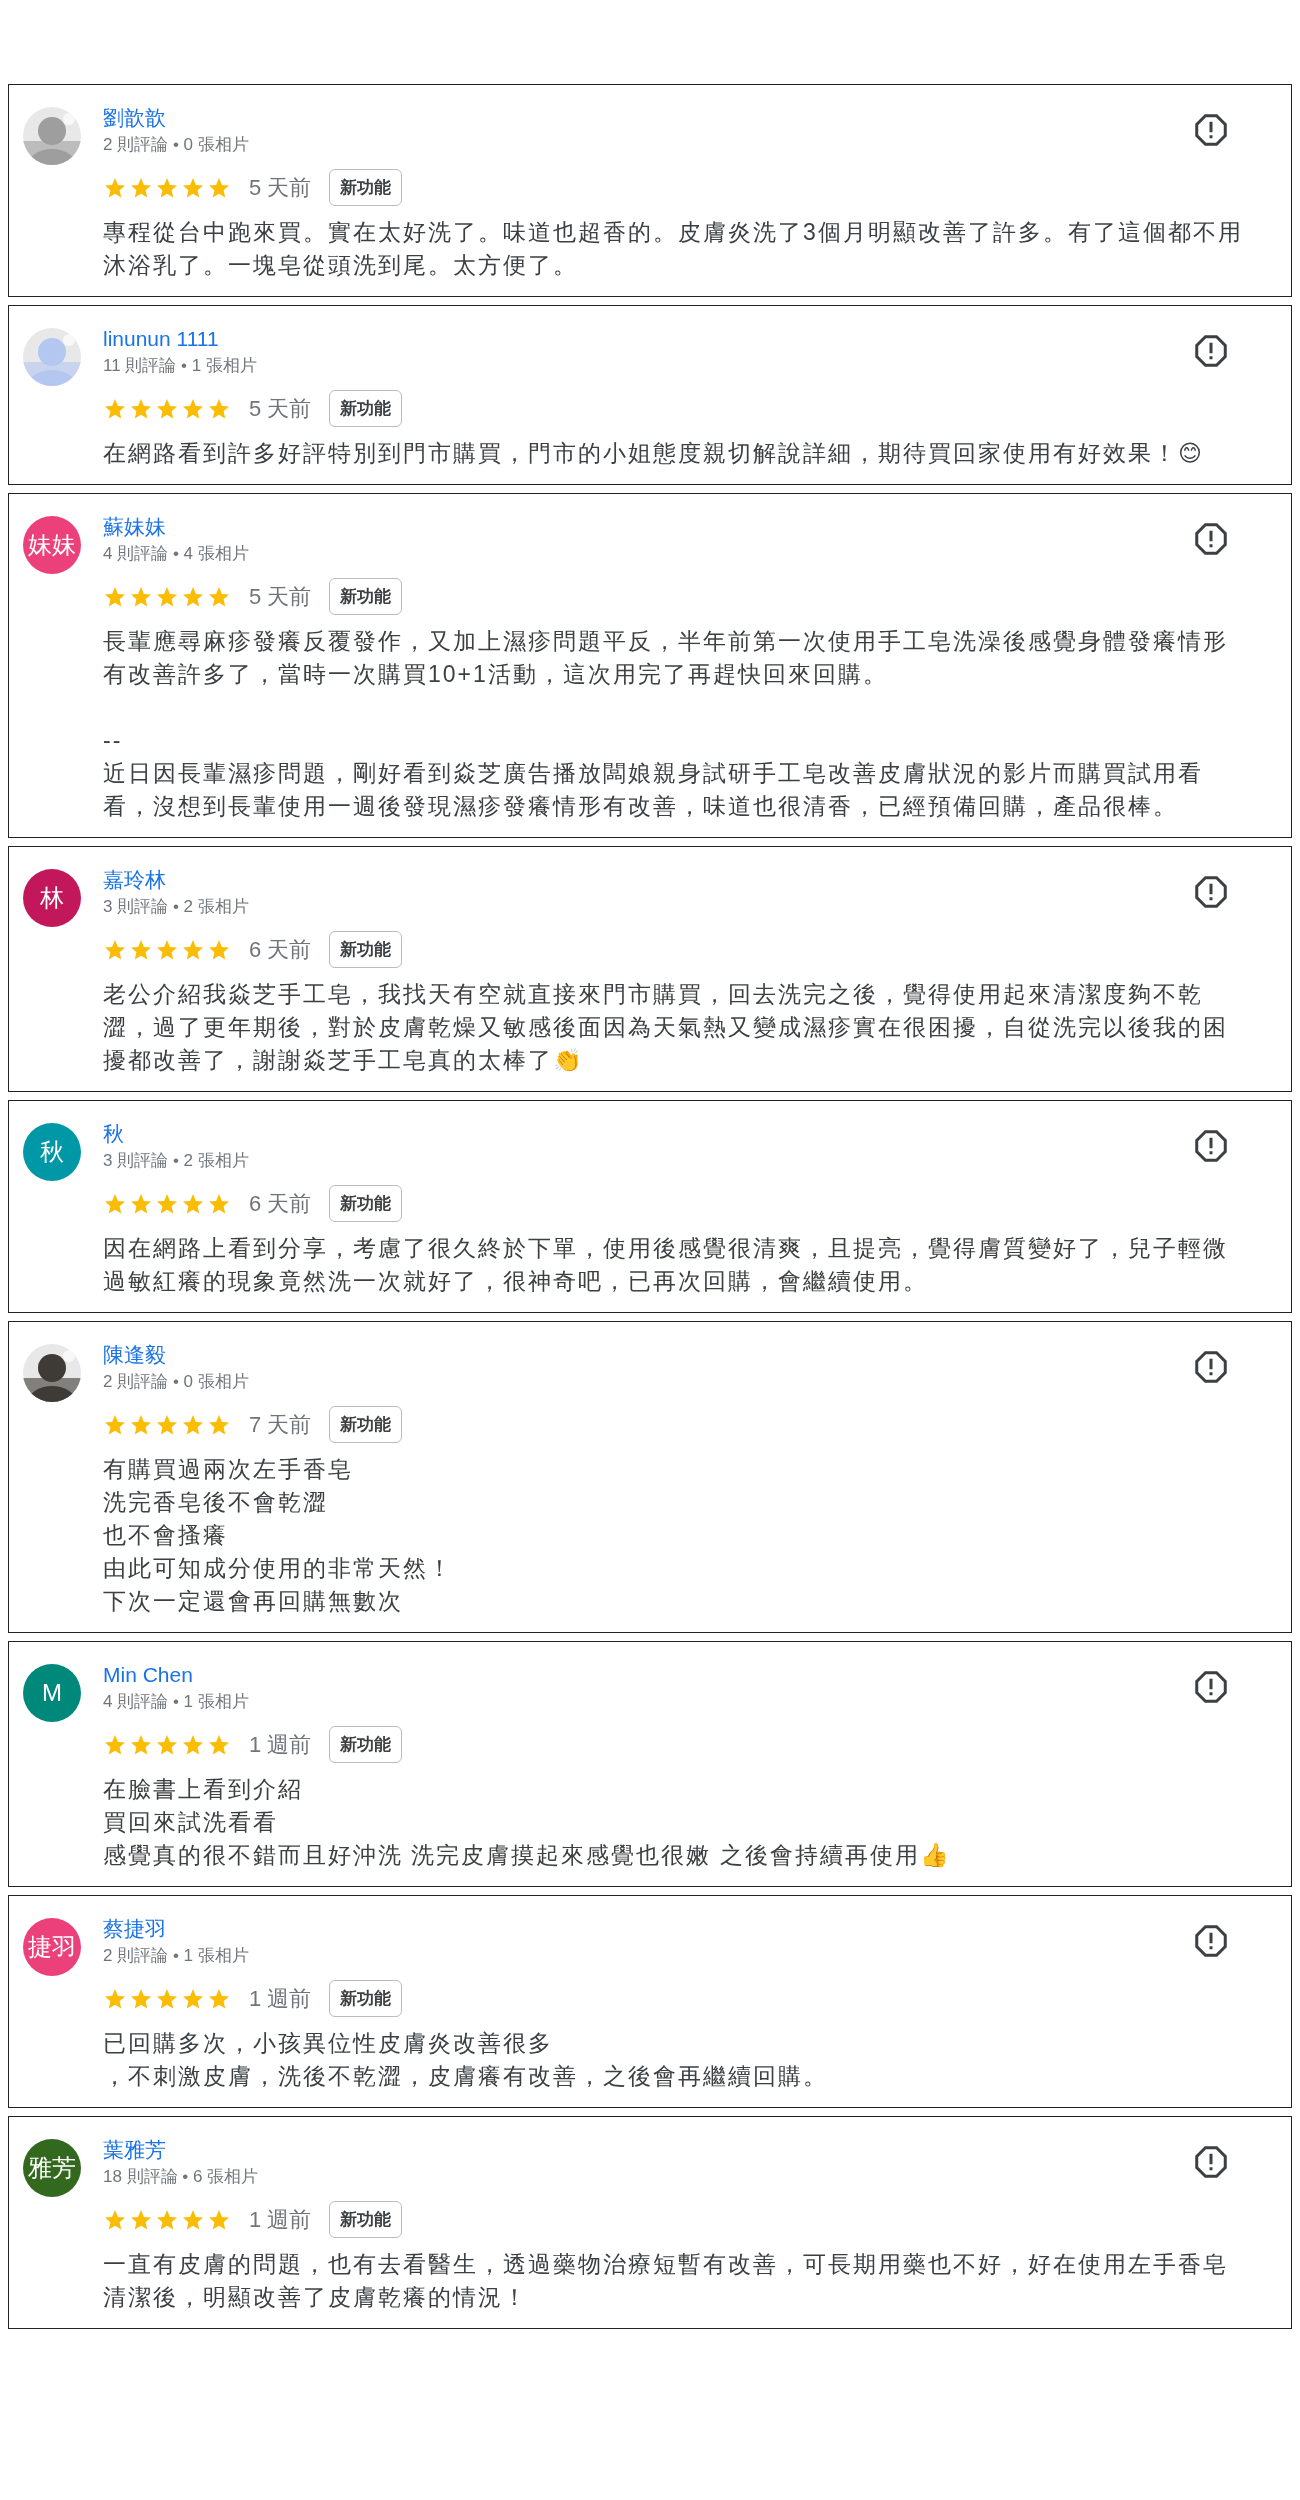 The image size is (1300, 2500). What do you see at coordinates (673, 249) in the screenshot?
I see `review-text: 專程從台中跑來買。實在太好洗了。味道也超香的。皮膚炎洗了3個月明顯改善了許多。有了這個都不用沐浴乳了。一塊皂從頭洗到尾。太方便了。` at bounding box center [673, 249].